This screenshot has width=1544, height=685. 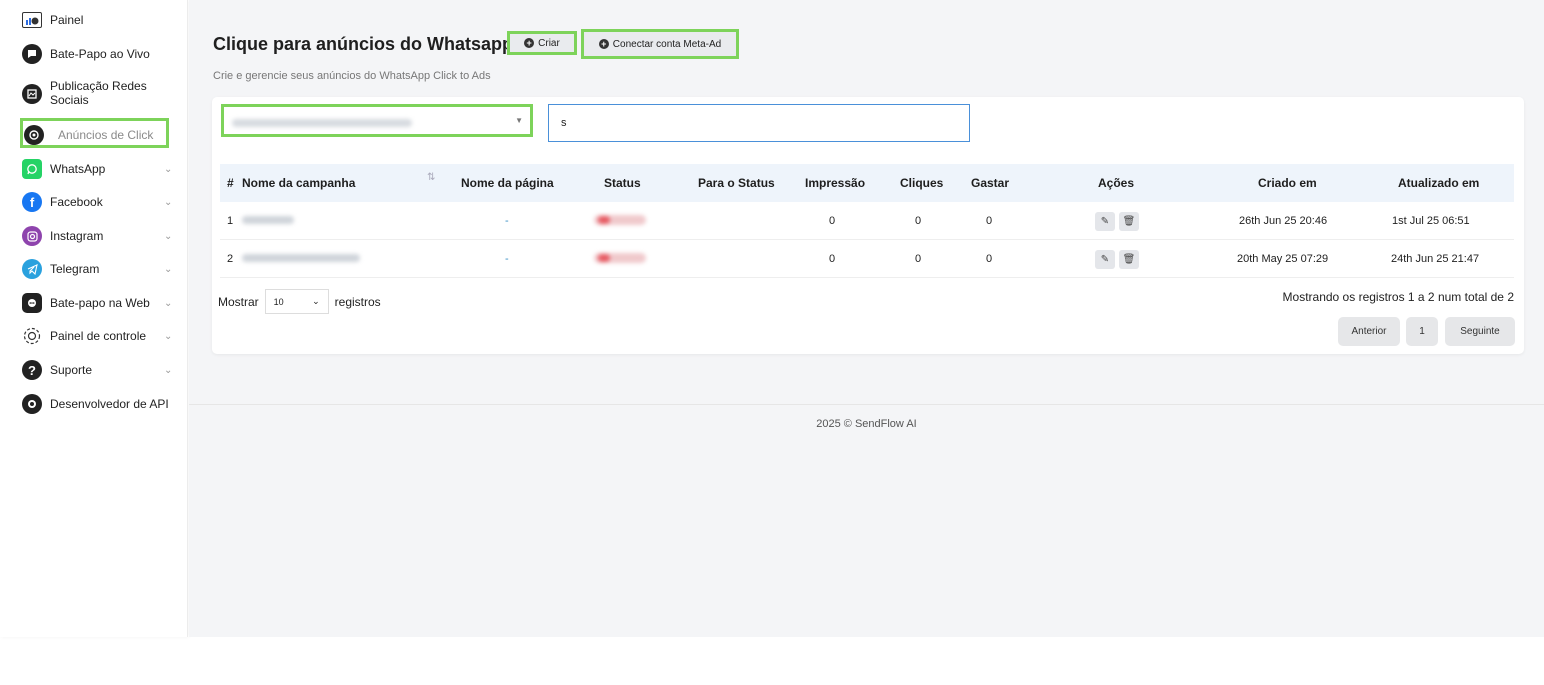 What do you see at coordinates (230, 183) in the screenshot?
I see `column-header-number: #` at bounding box center [230, 183].